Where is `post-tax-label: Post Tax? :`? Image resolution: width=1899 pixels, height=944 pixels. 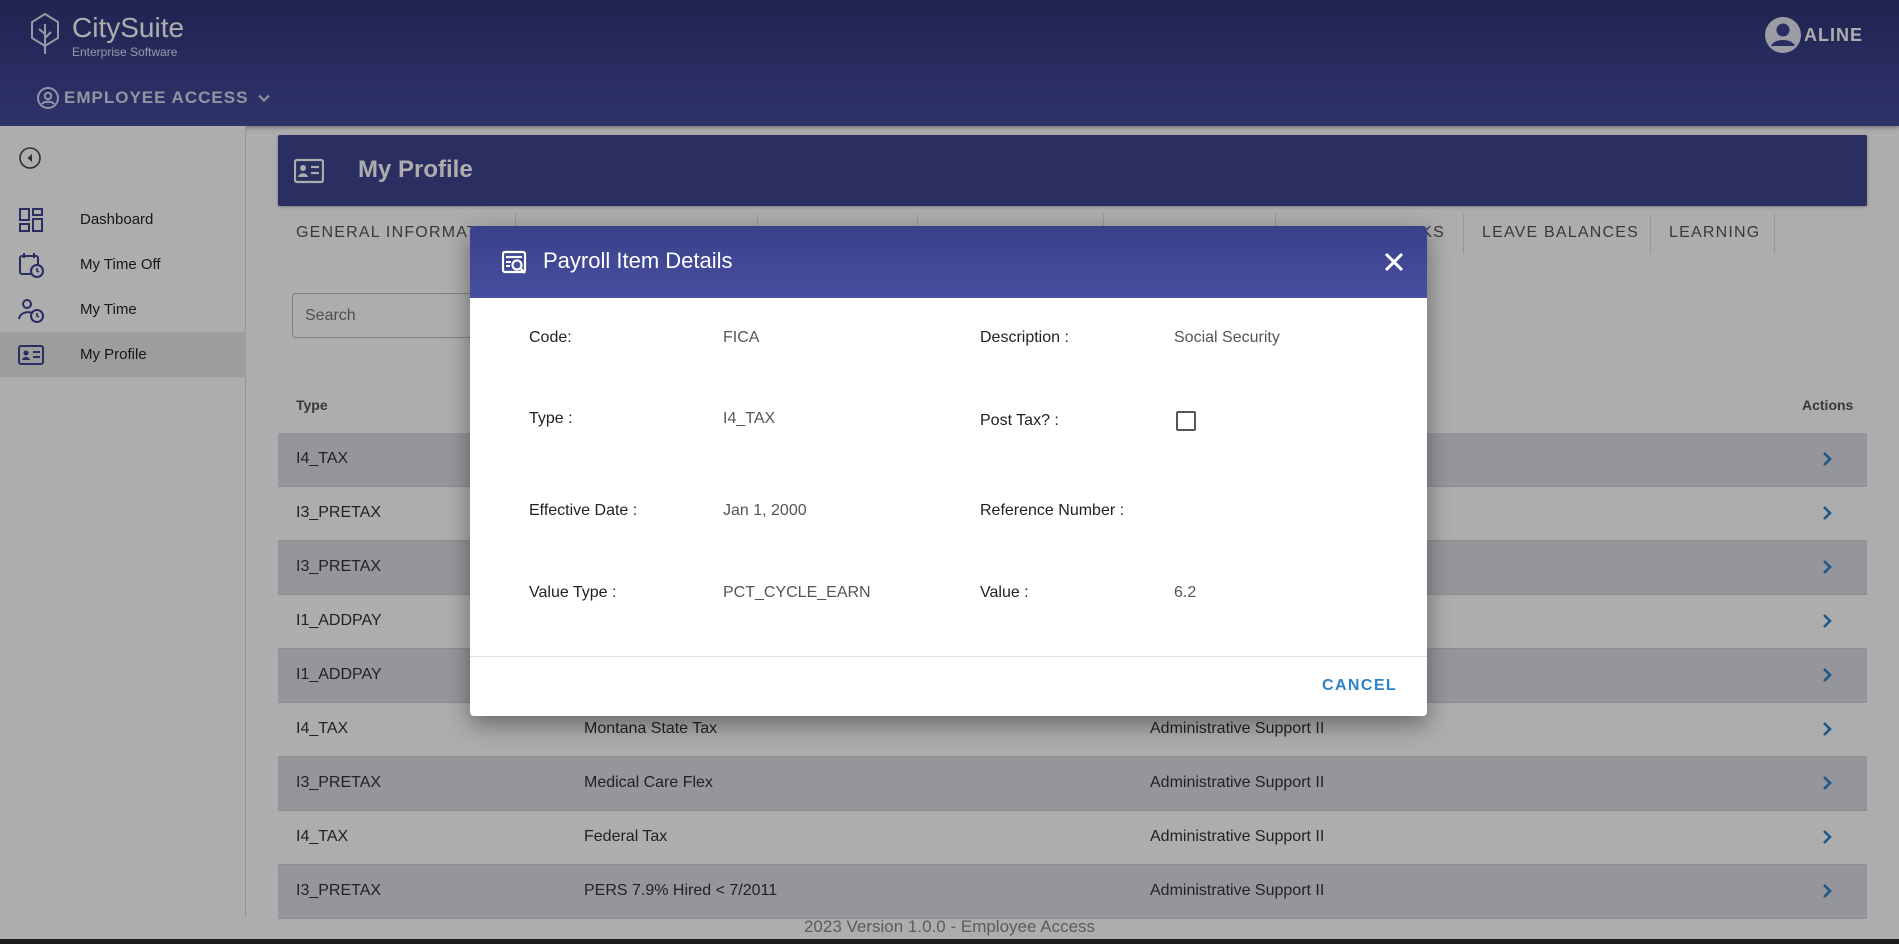
post-tax-label: Post Tax? : is located at coordinates (1019, 420).